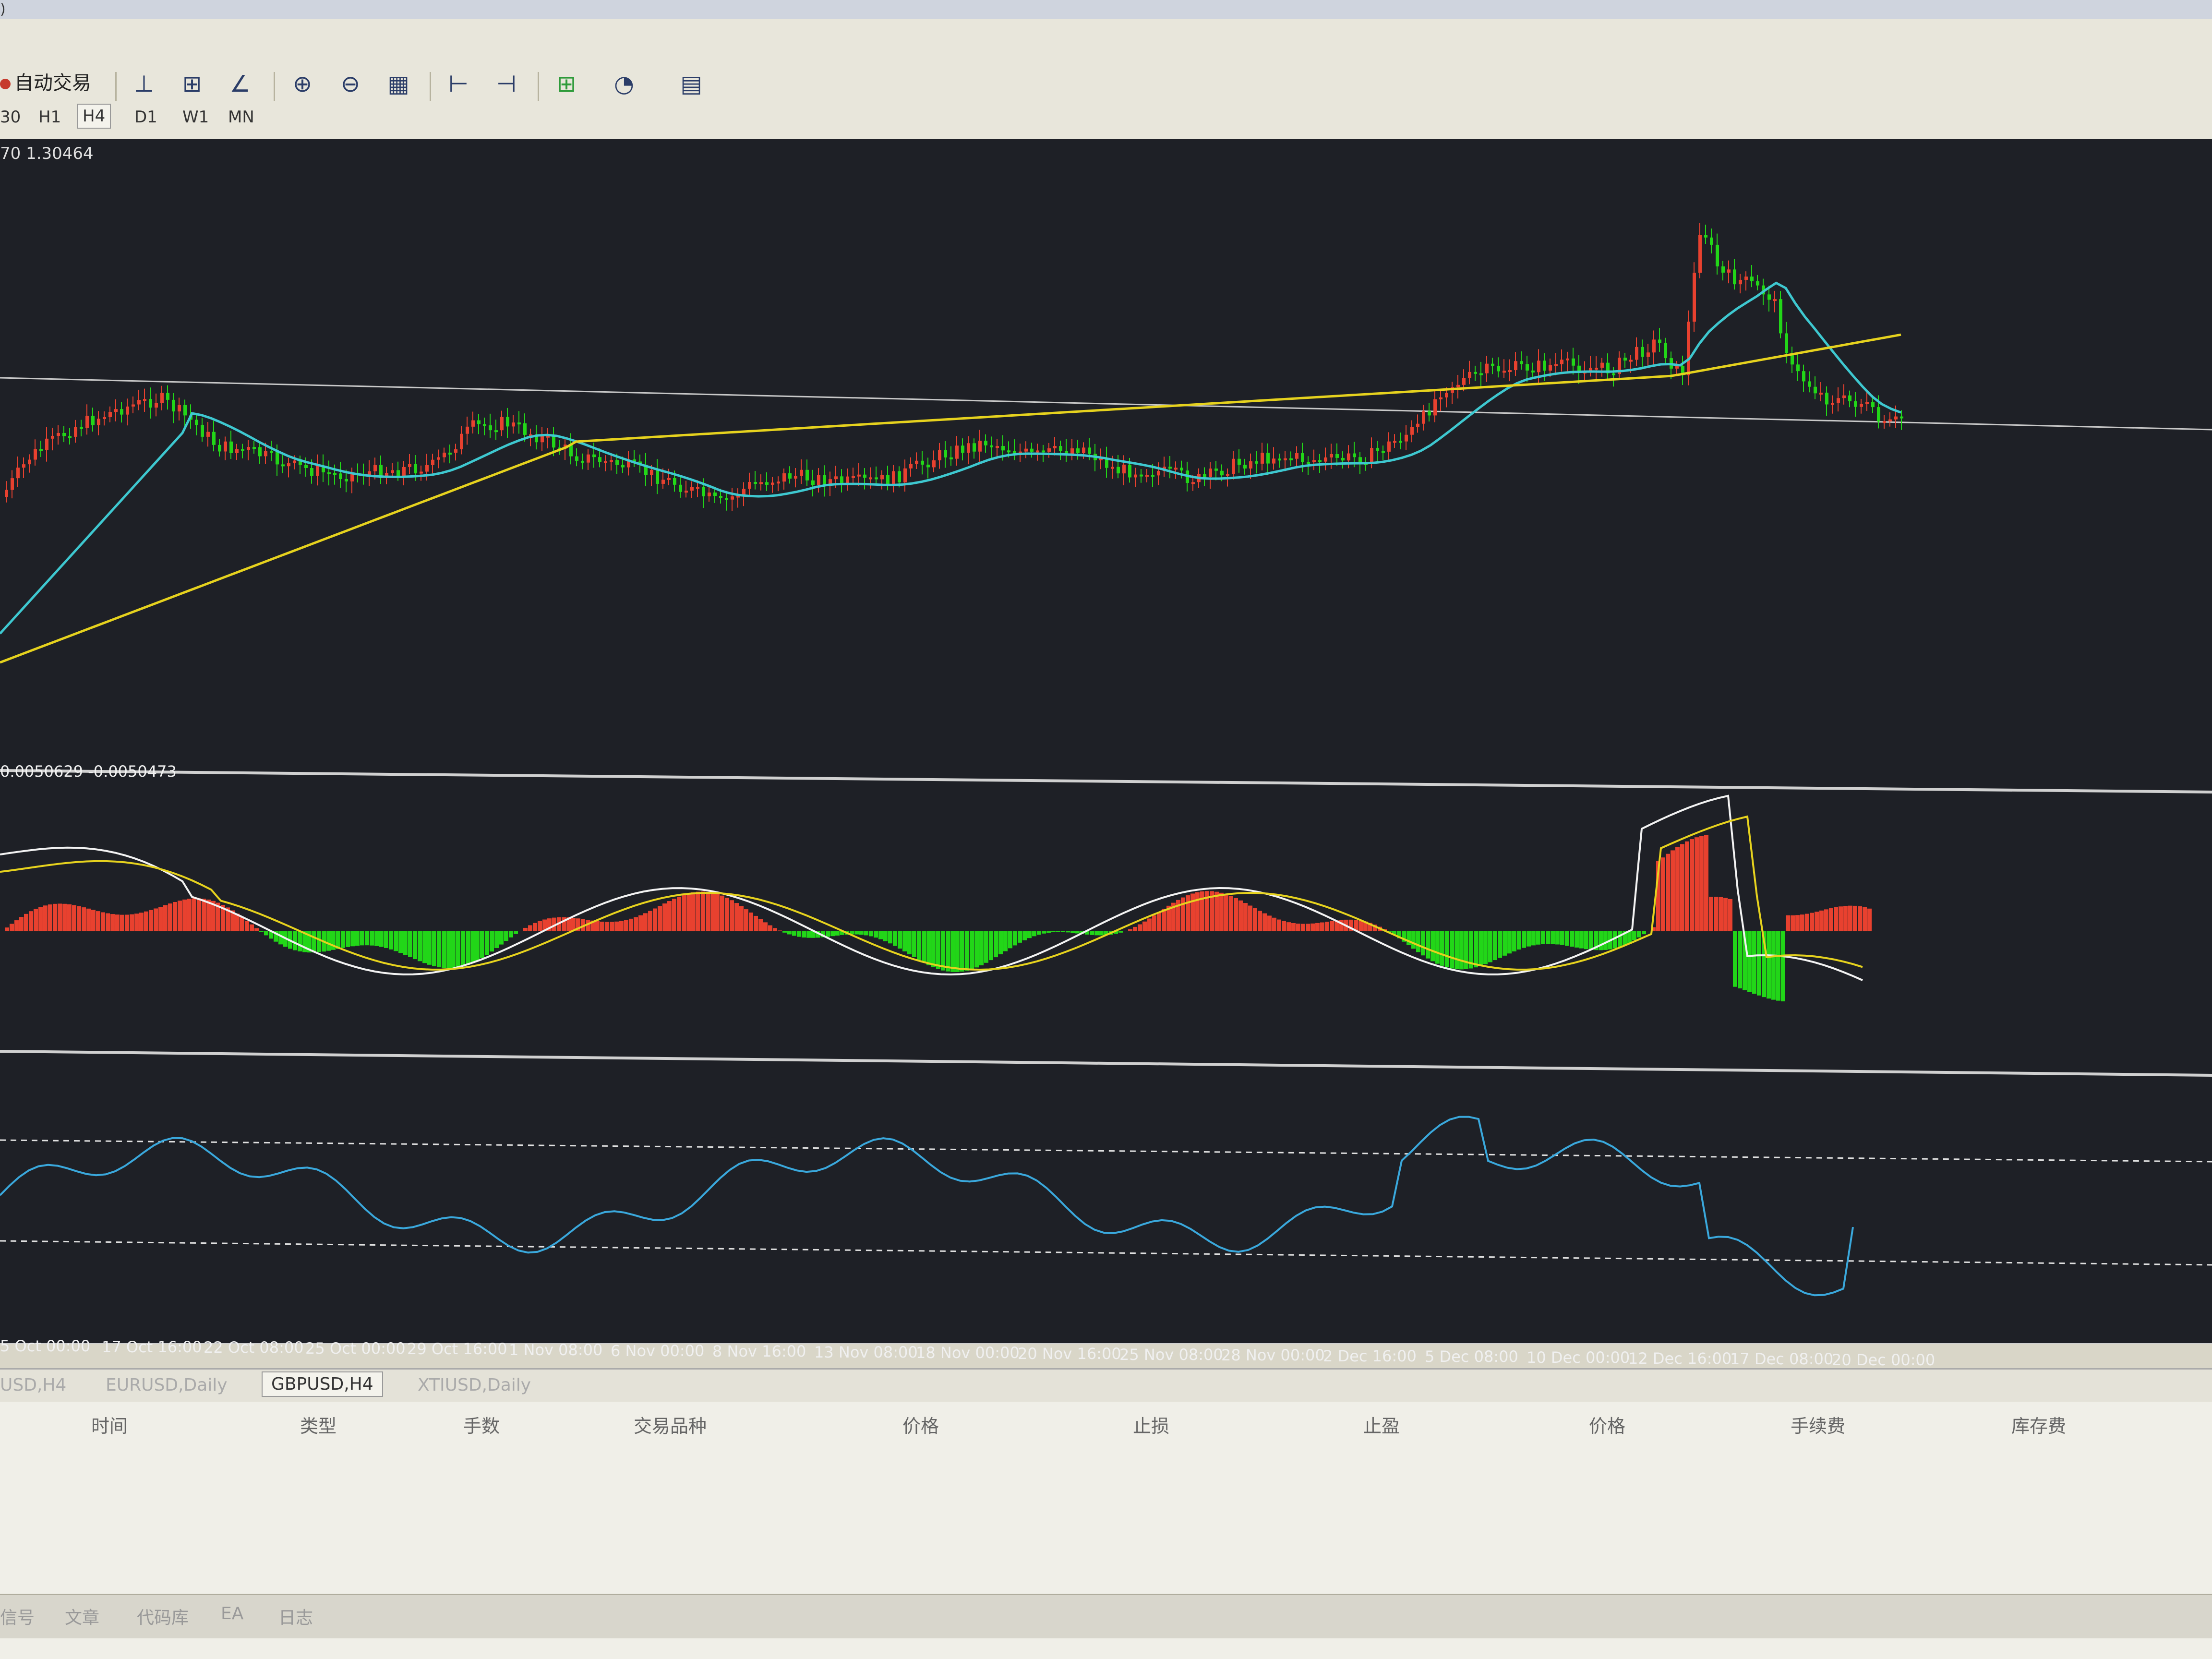 Image resolution: width=2212 pixels, height=1659 pixels. What do you see at coordinates (241, 117) in the screenshot?
I see `timeframe-mn: MN` at bounding box center [241, 117].